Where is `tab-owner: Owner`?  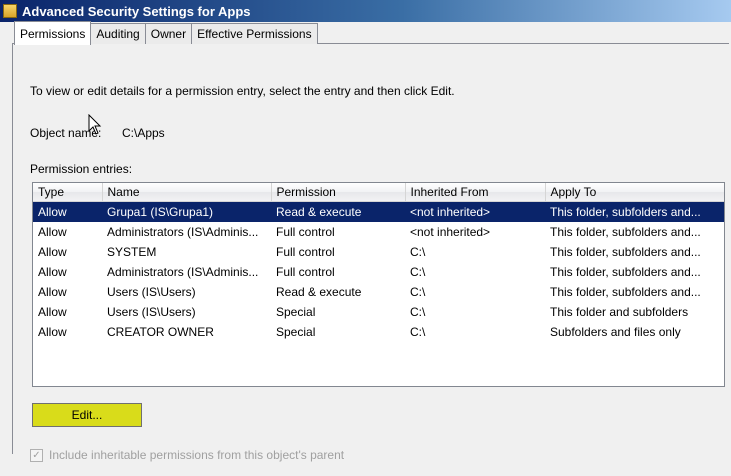 tab-owner: Owner is located at coordinates (168, 33).